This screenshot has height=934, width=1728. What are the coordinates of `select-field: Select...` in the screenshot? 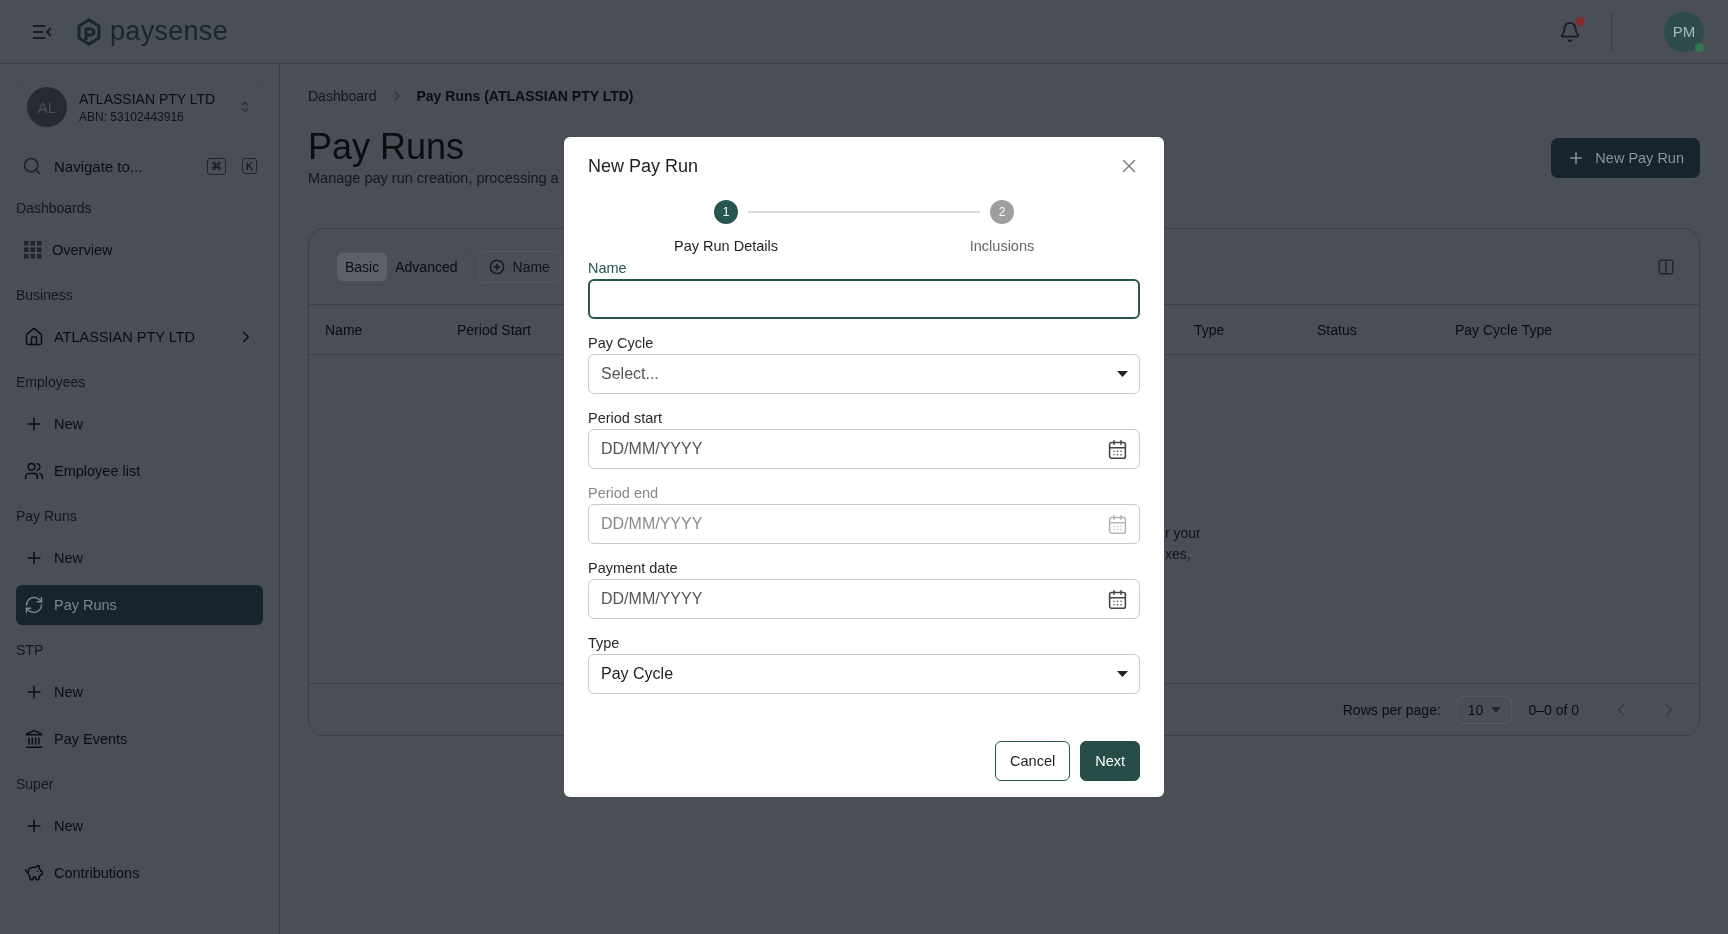 It's located at (864, 374).